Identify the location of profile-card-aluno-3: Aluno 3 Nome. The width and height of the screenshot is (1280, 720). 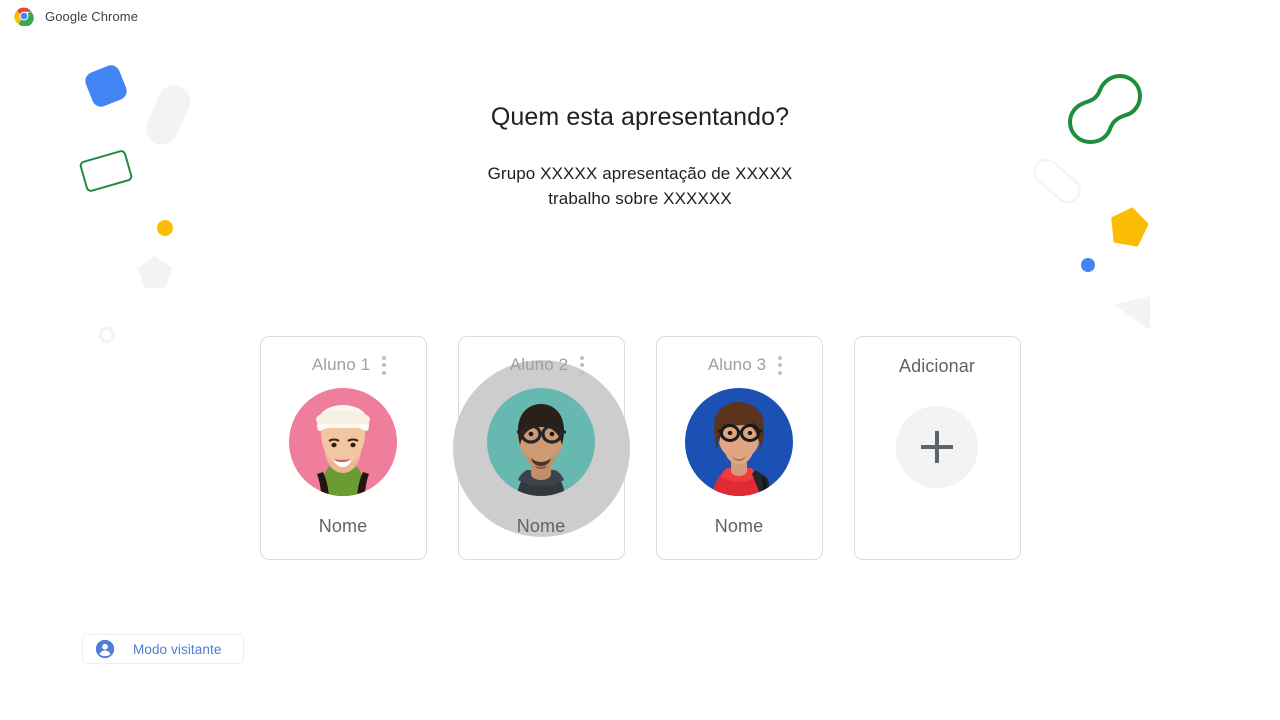
(739, 448).